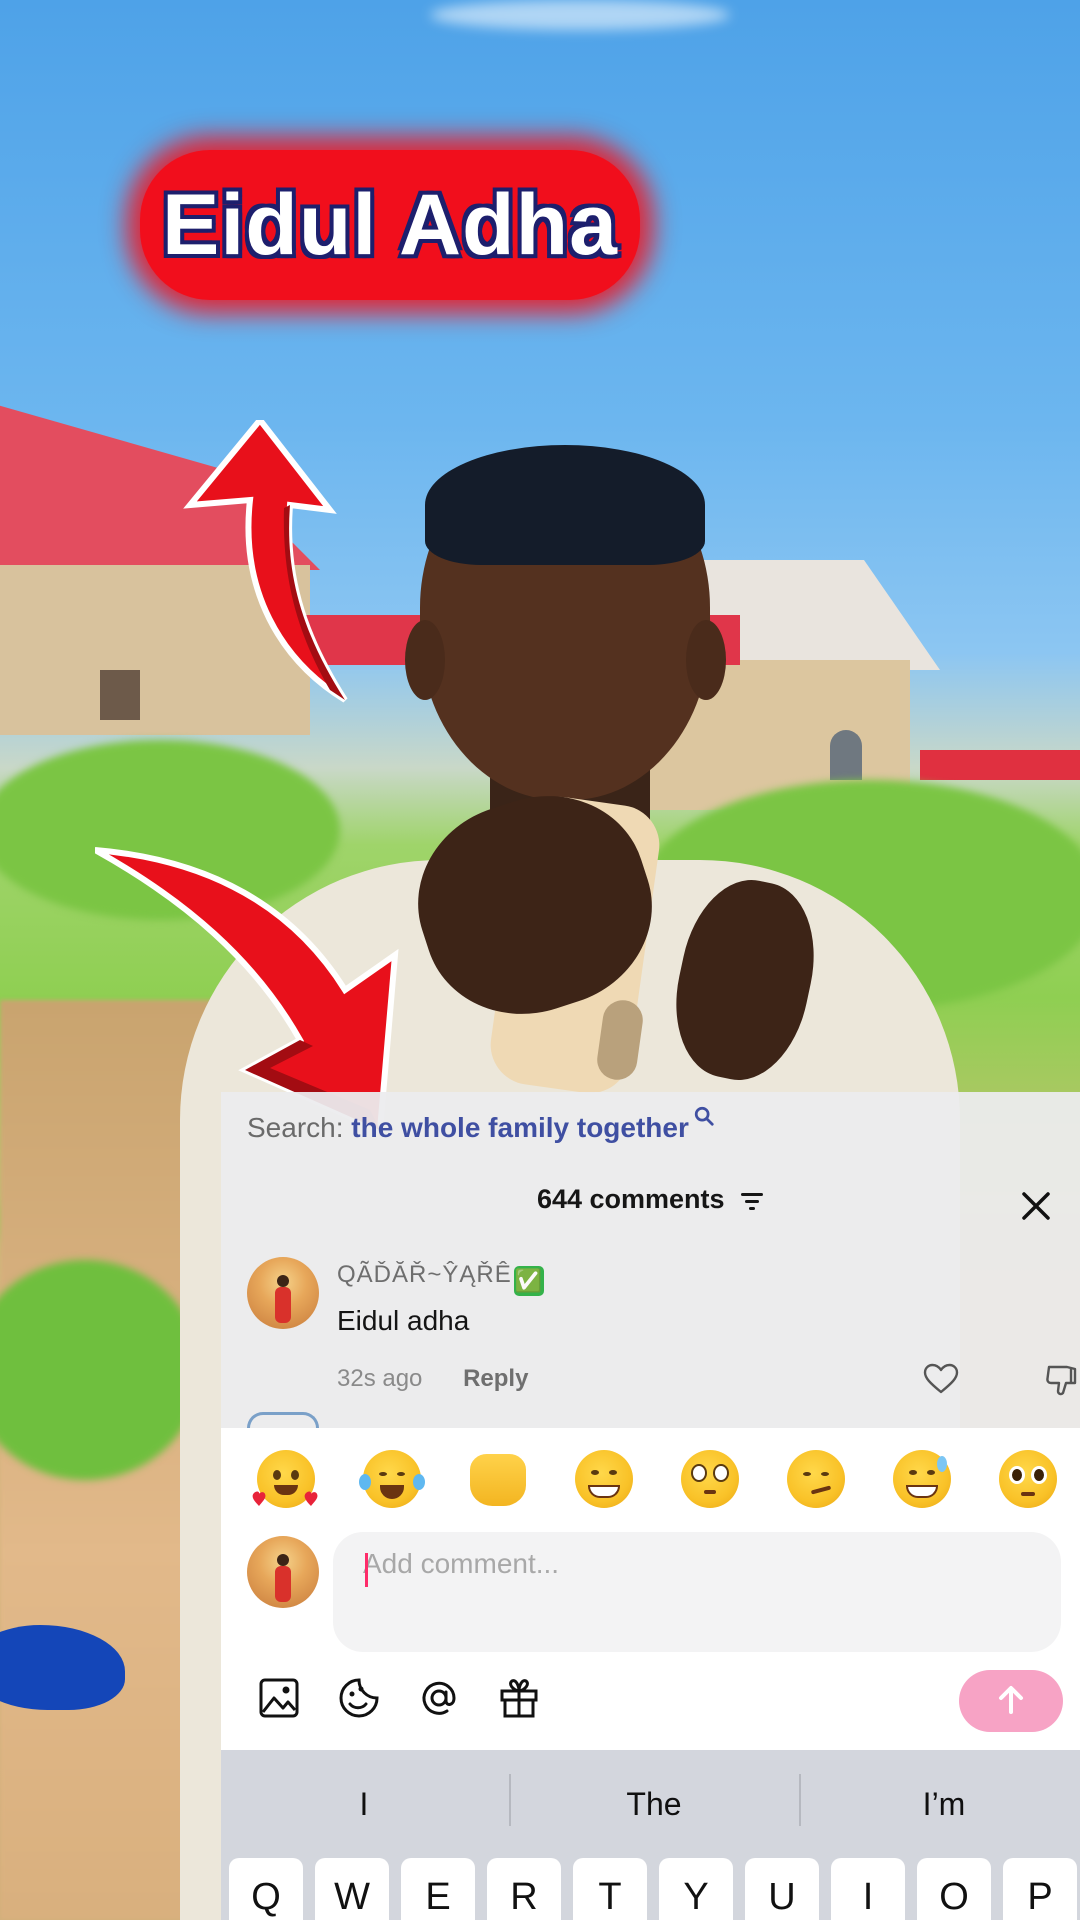 This screenshot has width=1080, height=1920. I want to click on send-button, so click(1011, 1701).